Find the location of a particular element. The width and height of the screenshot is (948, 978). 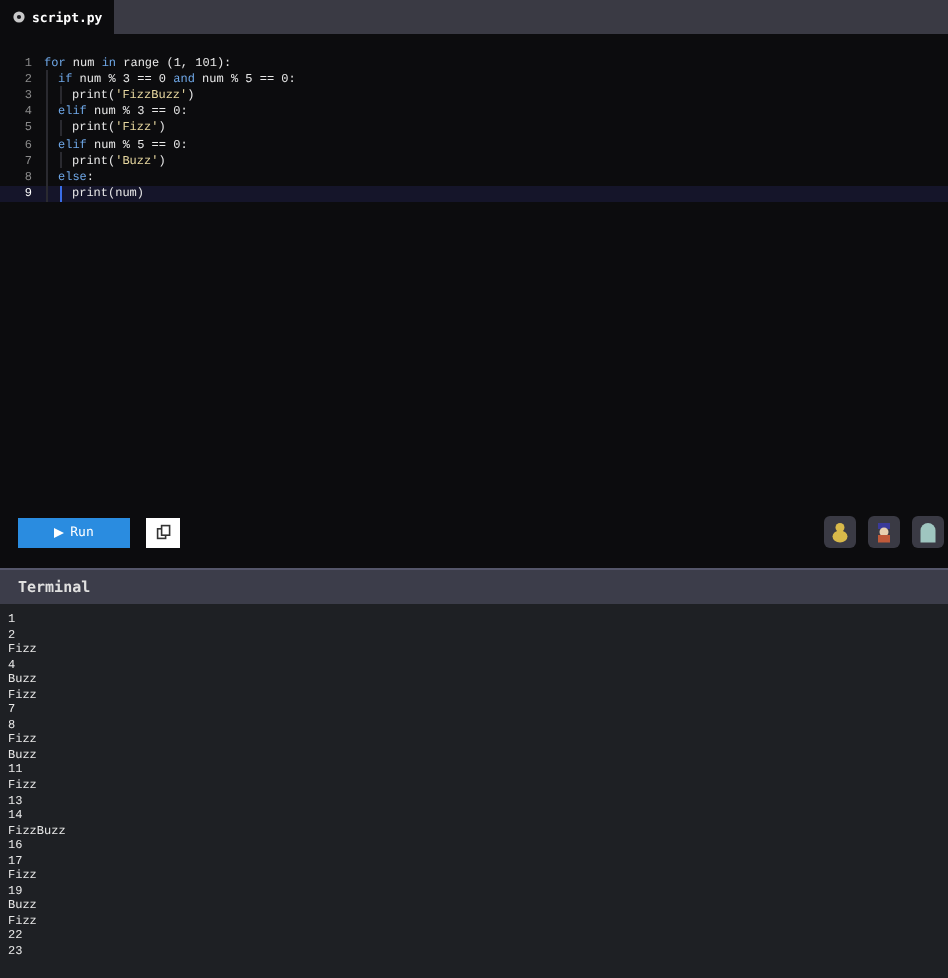

duck-avatar is located at coordinates (840, 532).